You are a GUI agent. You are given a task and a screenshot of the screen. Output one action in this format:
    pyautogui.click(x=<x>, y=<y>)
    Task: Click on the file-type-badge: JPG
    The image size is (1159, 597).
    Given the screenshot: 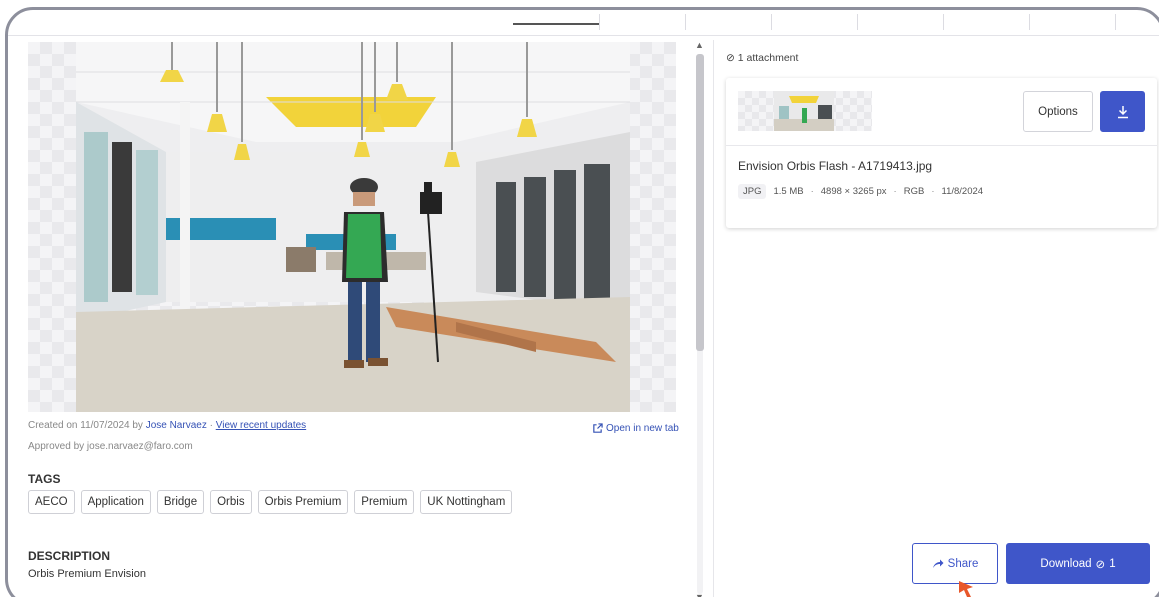 What is the action you would take?
    pyautogui.click(x=752, y=191)
    